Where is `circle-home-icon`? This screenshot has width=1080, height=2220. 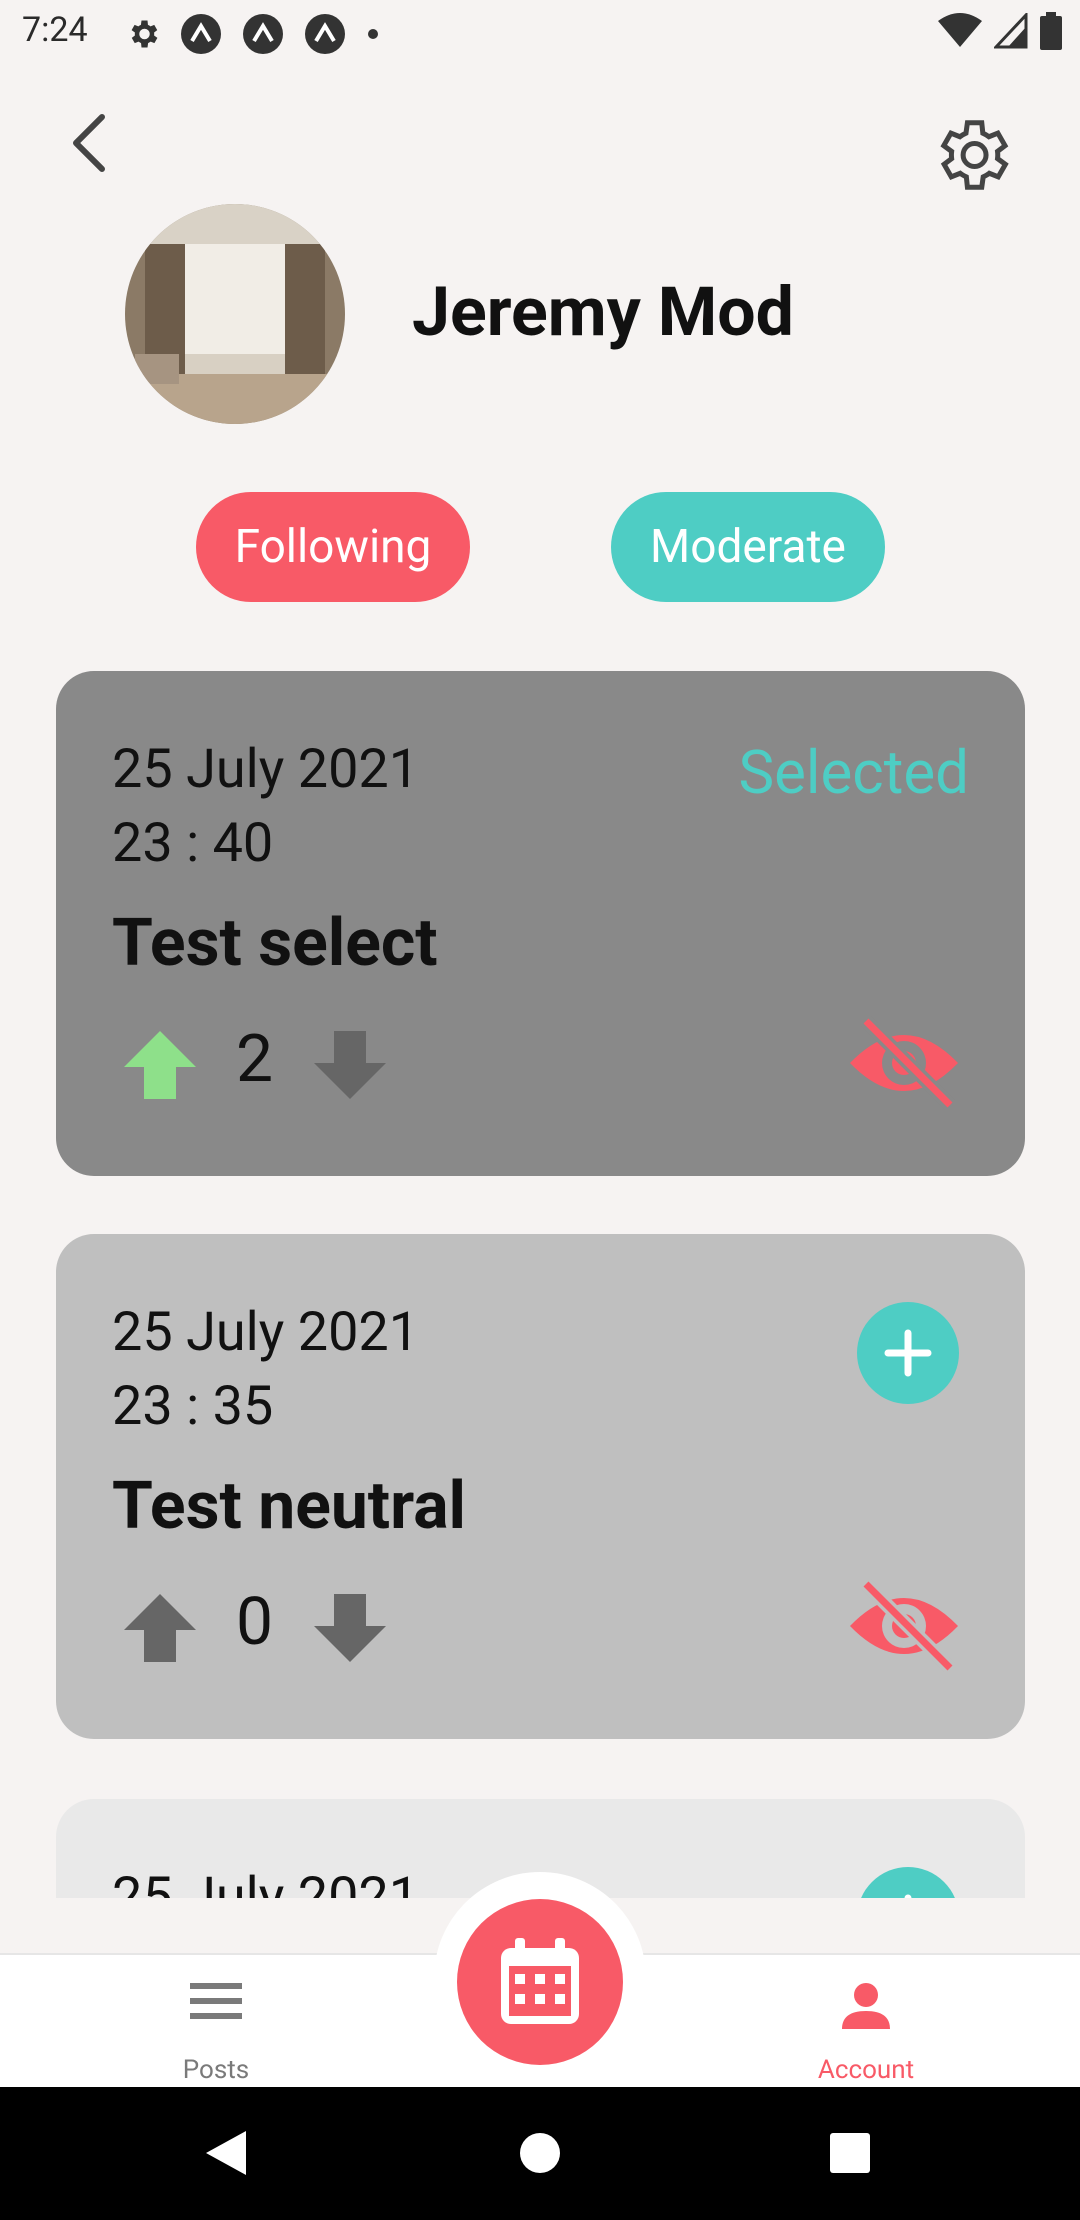
circle-home-icon is located at coordinates (540, 2153).